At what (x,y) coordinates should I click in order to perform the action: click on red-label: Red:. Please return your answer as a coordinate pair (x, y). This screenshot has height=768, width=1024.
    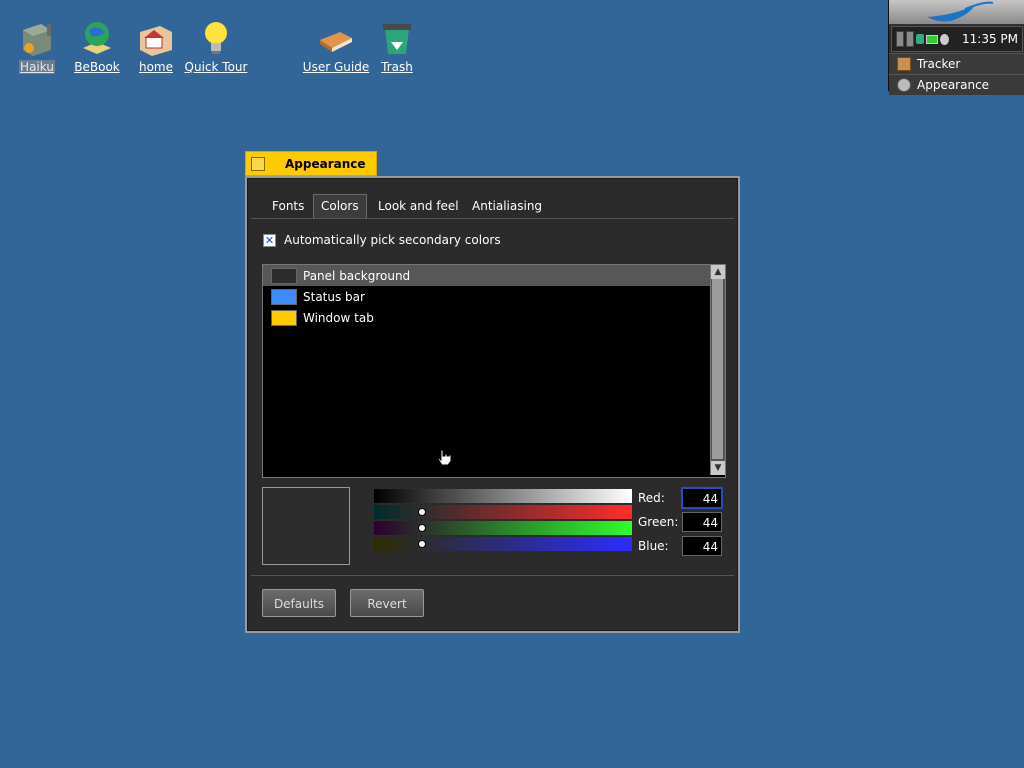
    Looking at the image, I should click on (651, 498).